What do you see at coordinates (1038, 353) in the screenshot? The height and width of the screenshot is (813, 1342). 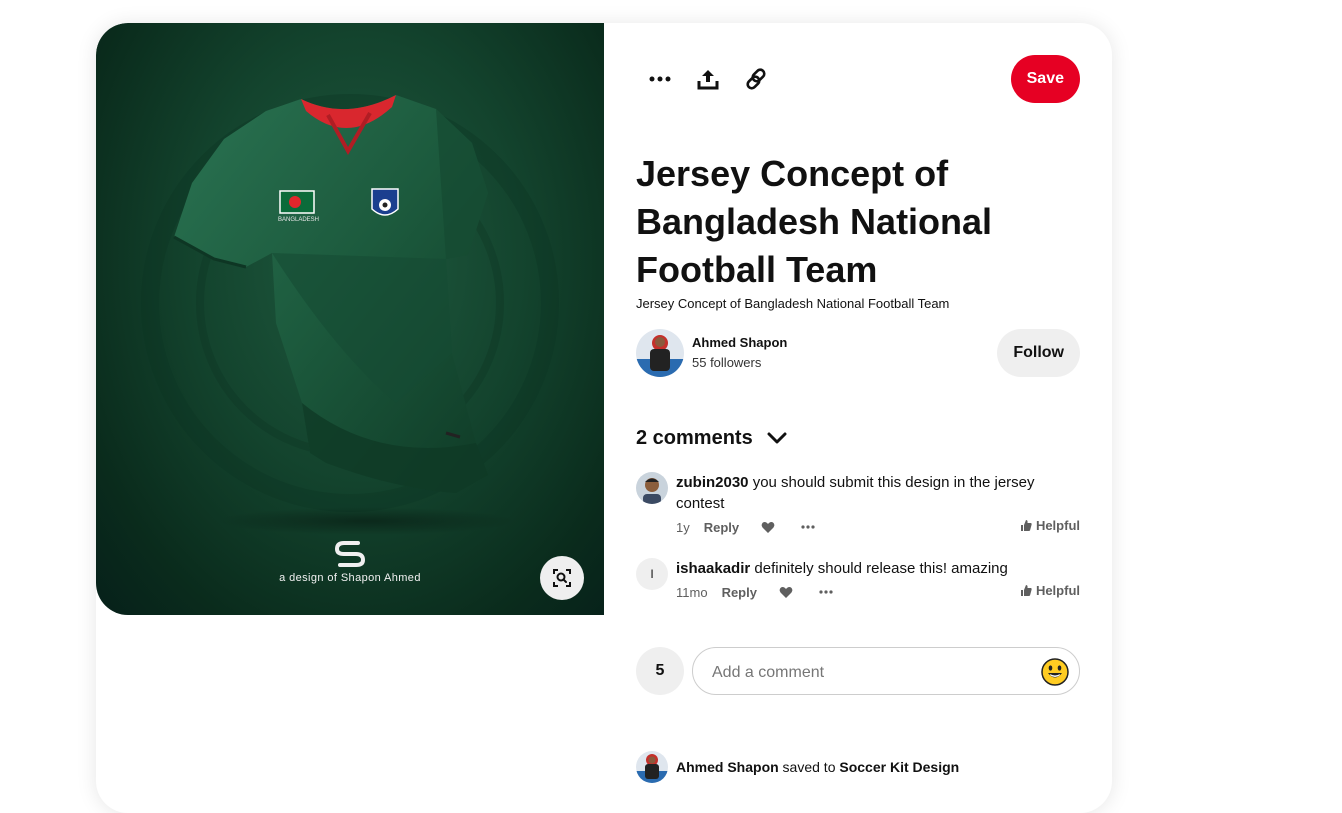 I see `follow-button: Follow` at bounding box center [1038, 353].